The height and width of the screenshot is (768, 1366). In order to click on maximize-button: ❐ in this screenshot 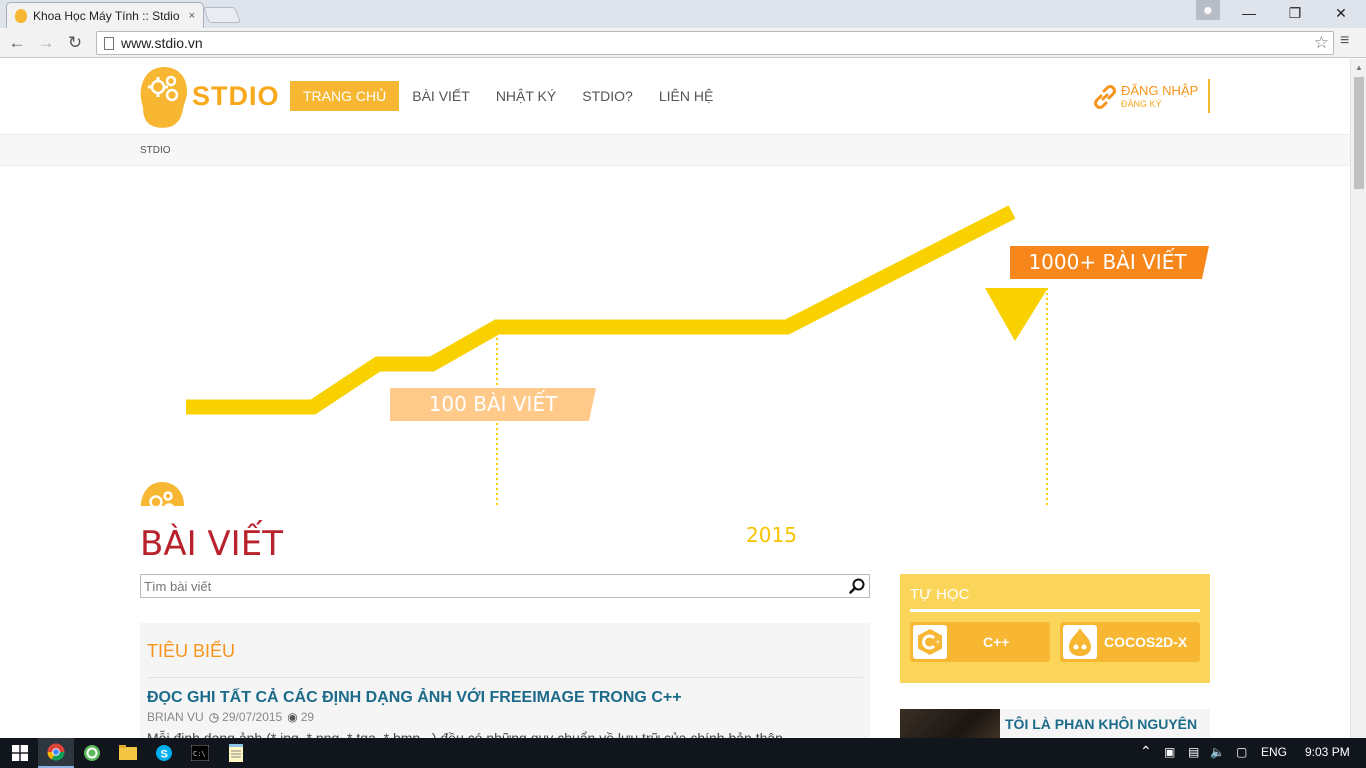, I will do `click(1295, 13)`.